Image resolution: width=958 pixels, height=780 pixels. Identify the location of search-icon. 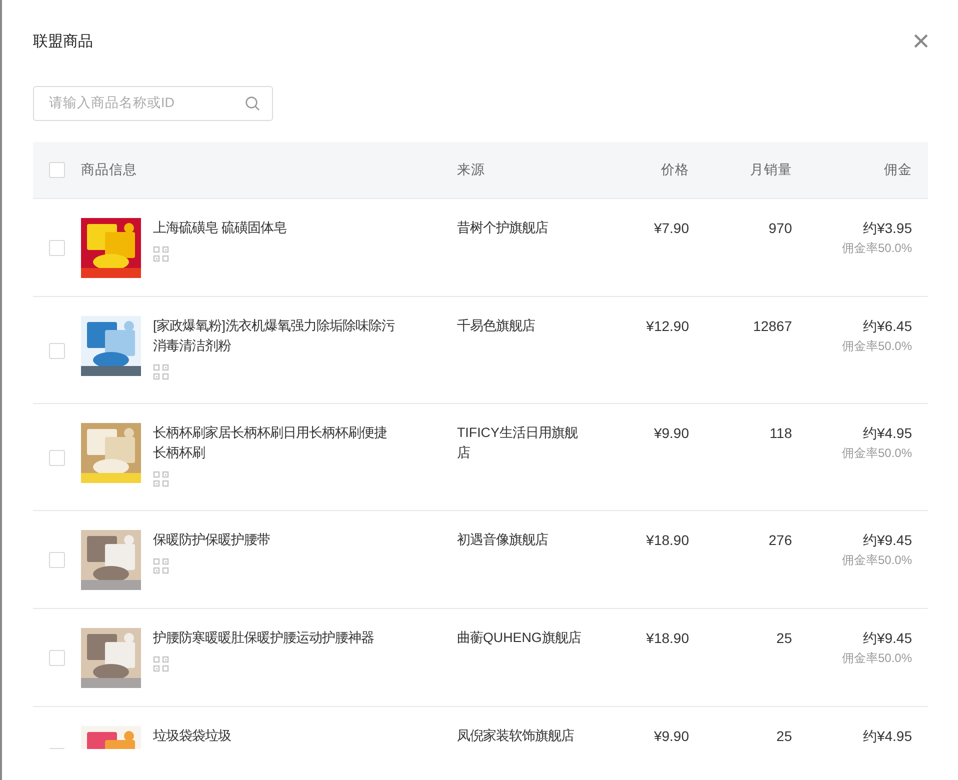
(252, 103).